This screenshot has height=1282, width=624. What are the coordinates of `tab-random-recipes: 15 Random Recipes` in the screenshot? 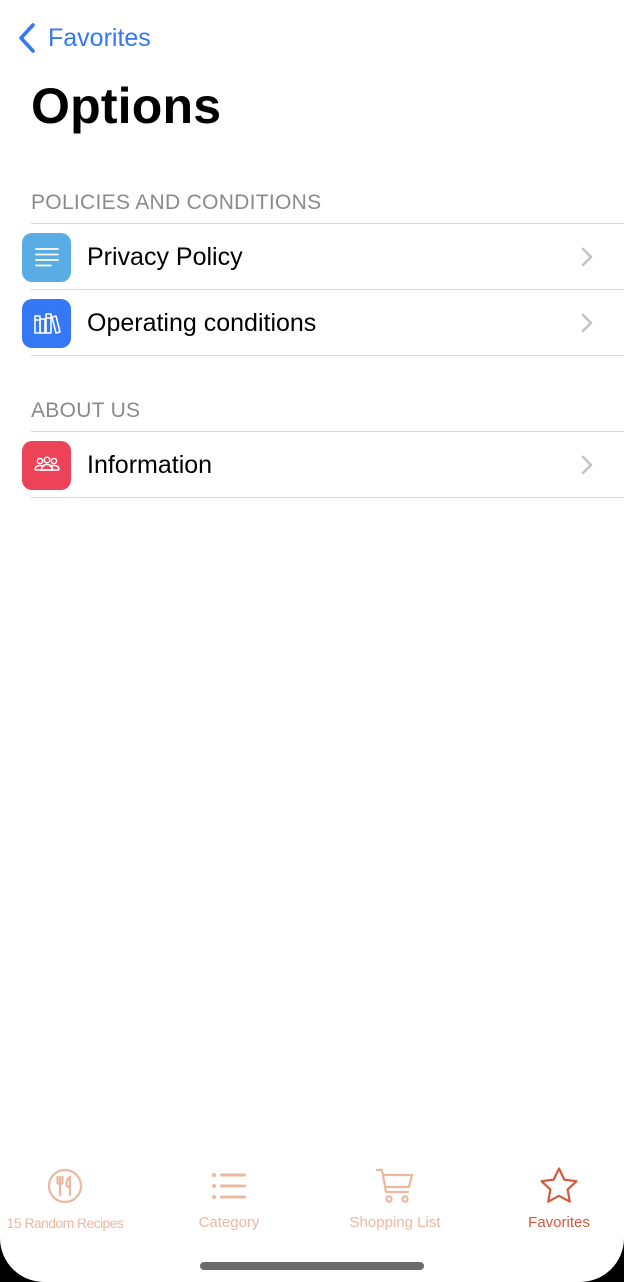 It's located at (65, 1195).